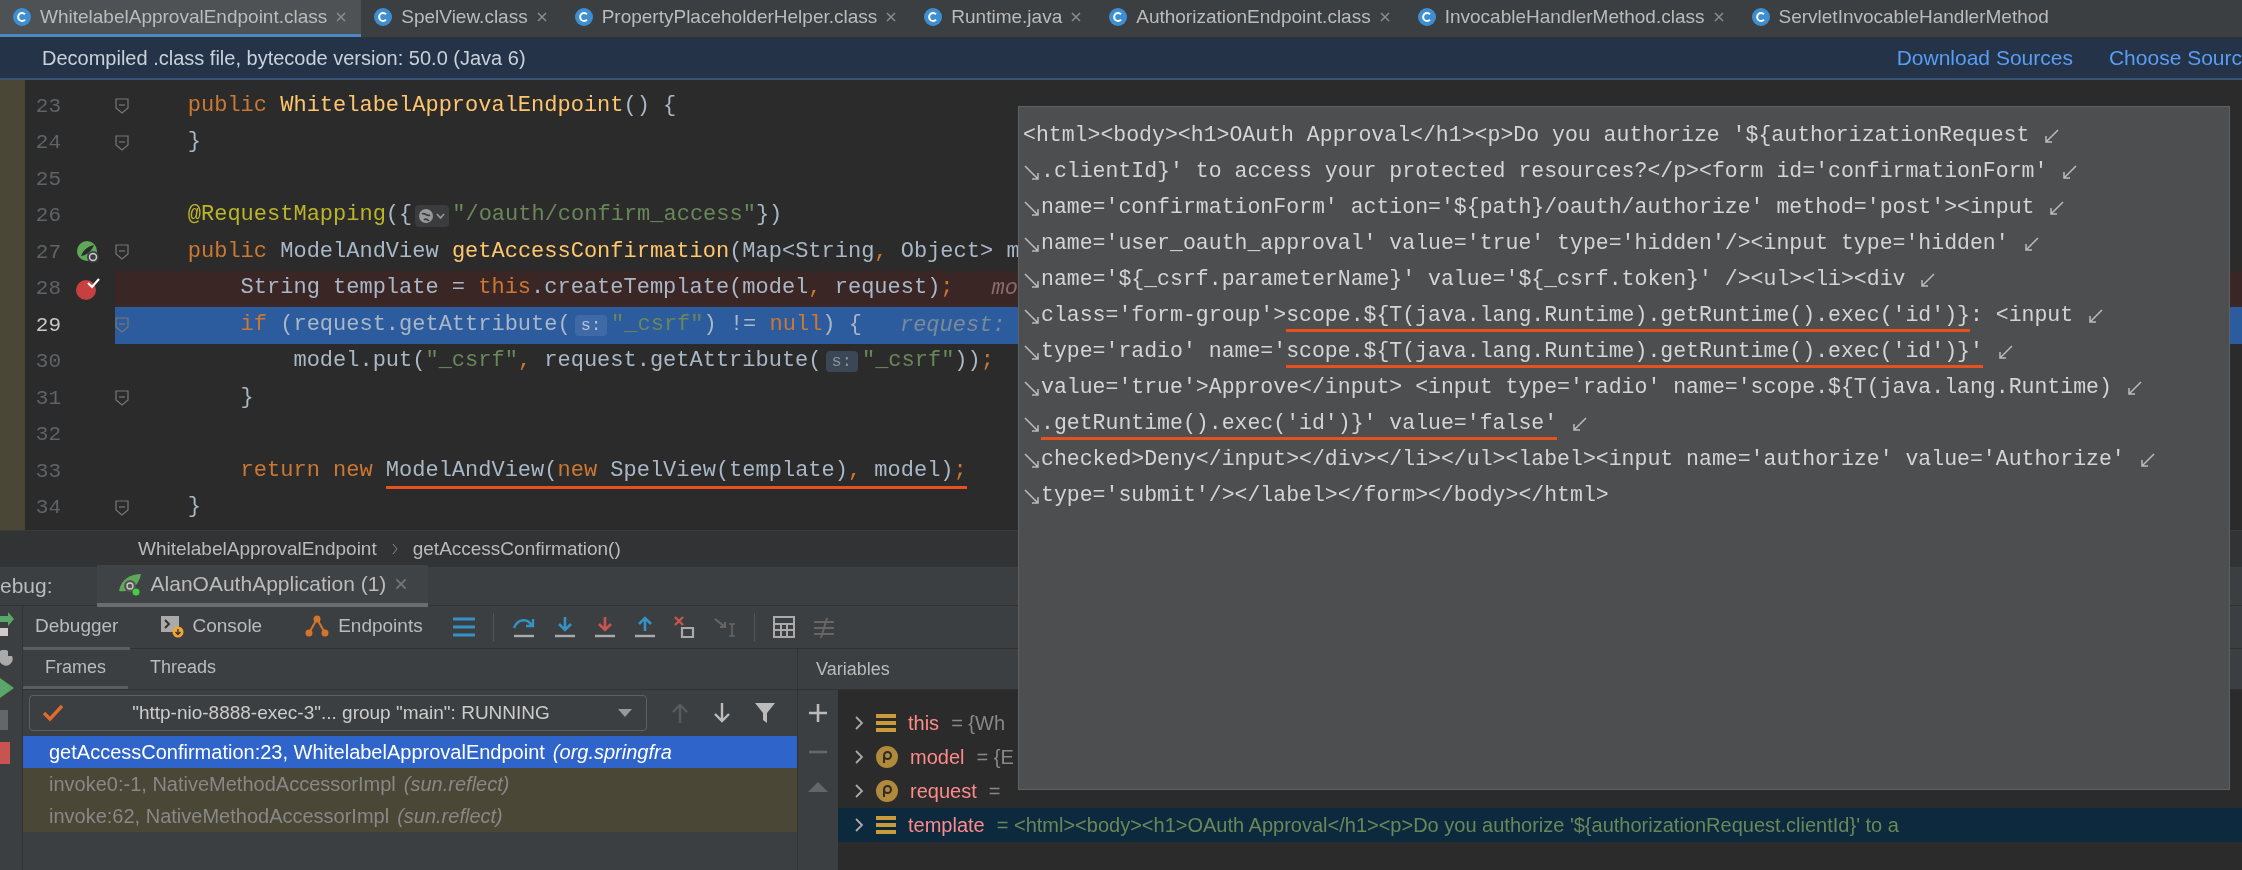 Image resolution: width=2242 pixels, height=870 pixels. I want to click on file-tab: InvocableHandlerMethod.class, so click(1571, 18).